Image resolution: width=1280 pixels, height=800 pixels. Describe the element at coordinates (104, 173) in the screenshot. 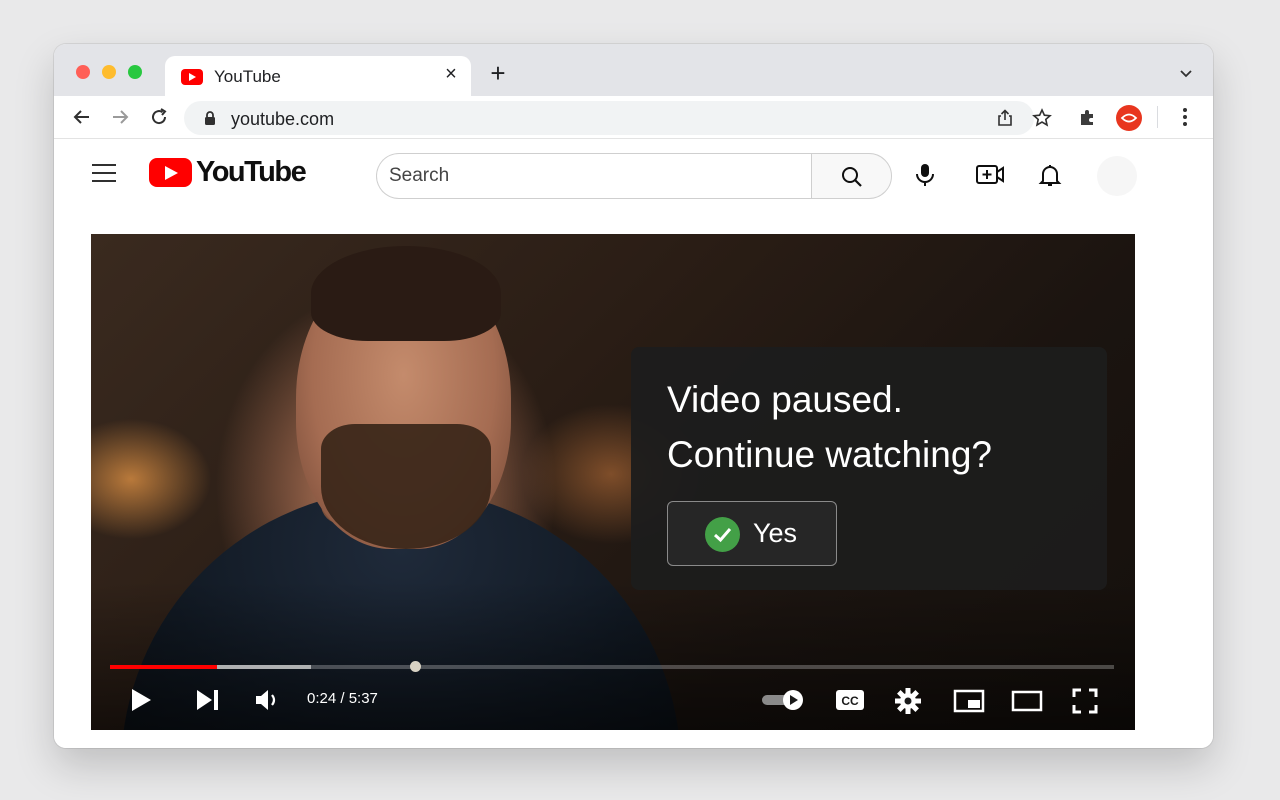

I see `hamburger-menu-icon` at that location.